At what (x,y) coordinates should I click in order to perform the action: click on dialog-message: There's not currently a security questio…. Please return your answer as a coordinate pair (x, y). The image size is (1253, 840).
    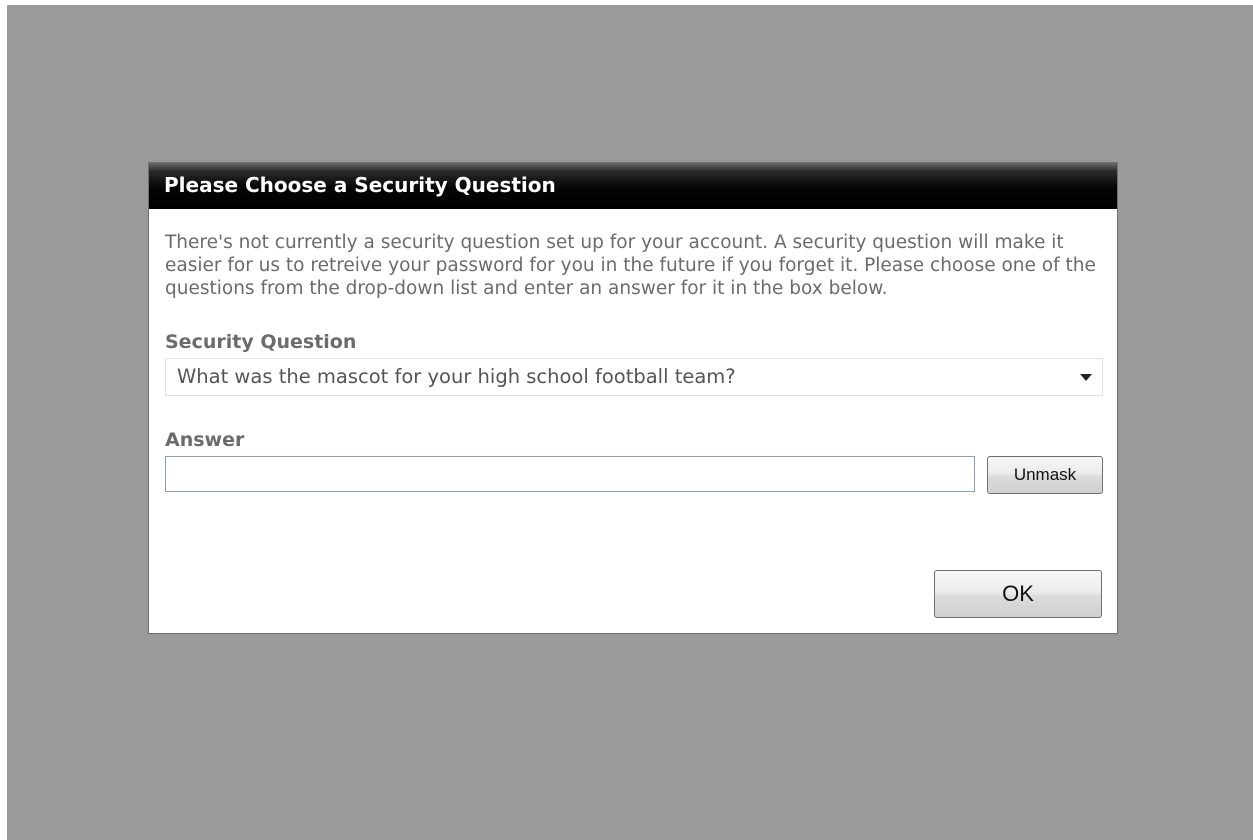
    Looking at the image, I should click on (630, 265).